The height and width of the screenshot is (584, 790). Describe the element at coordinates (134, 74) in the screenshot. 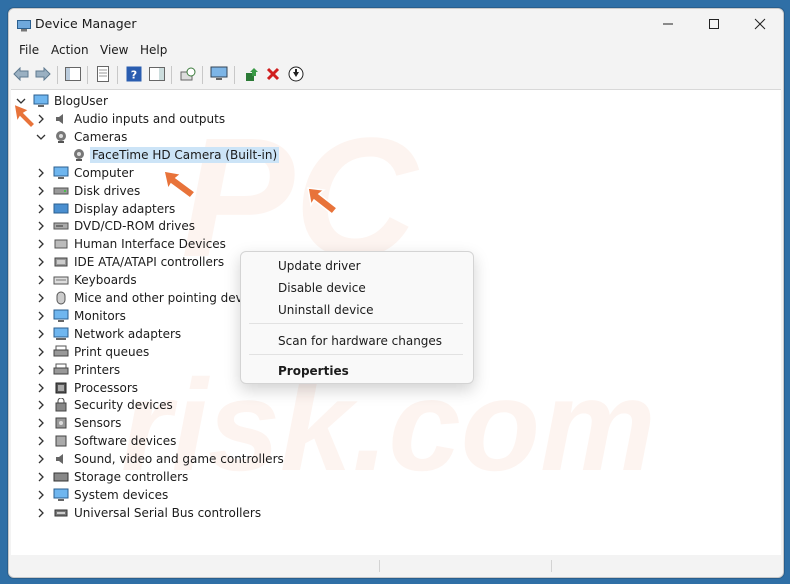

I see `help-icon: ?` at that location.